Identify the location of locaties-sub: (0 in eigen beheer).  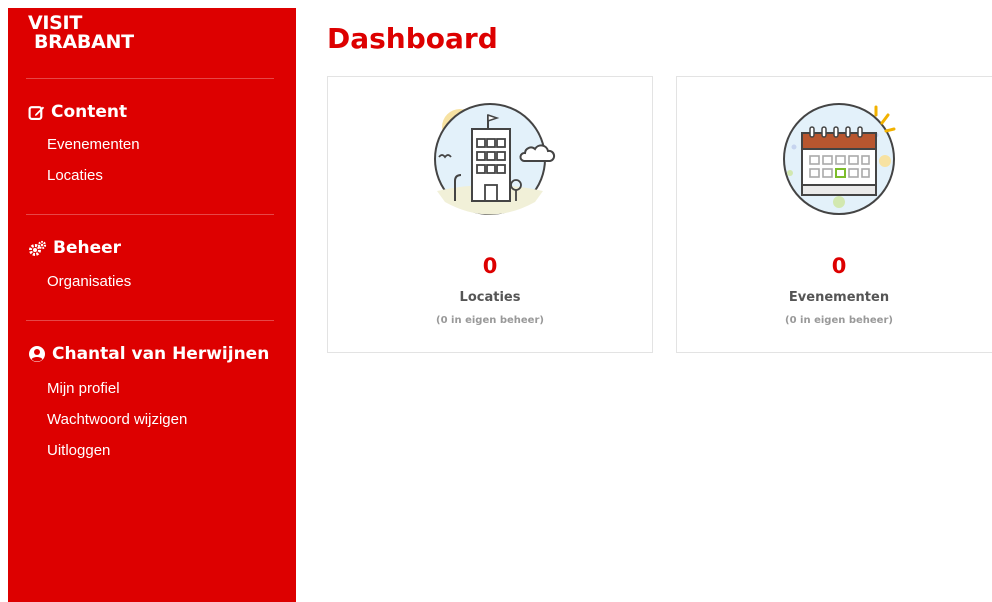
(490, 320).